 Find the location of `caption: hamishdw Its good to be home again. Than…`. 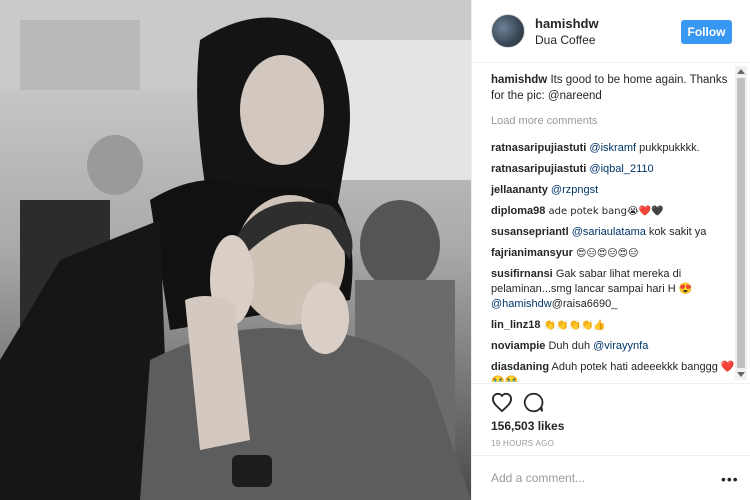

caption: hamishdw Its good to be home again. Than… is located at coordinates (614, 88).